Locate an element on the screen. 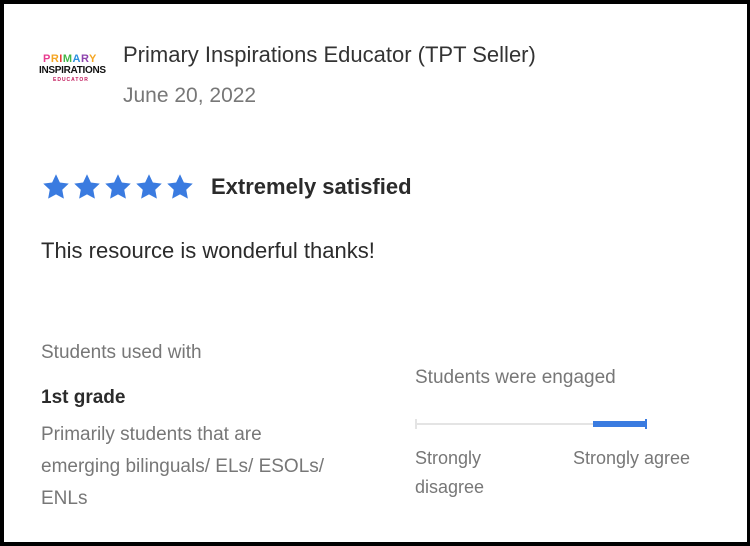  scale-label-strongly-disagree: Strongly disagree is located at coordinates (450, 472).